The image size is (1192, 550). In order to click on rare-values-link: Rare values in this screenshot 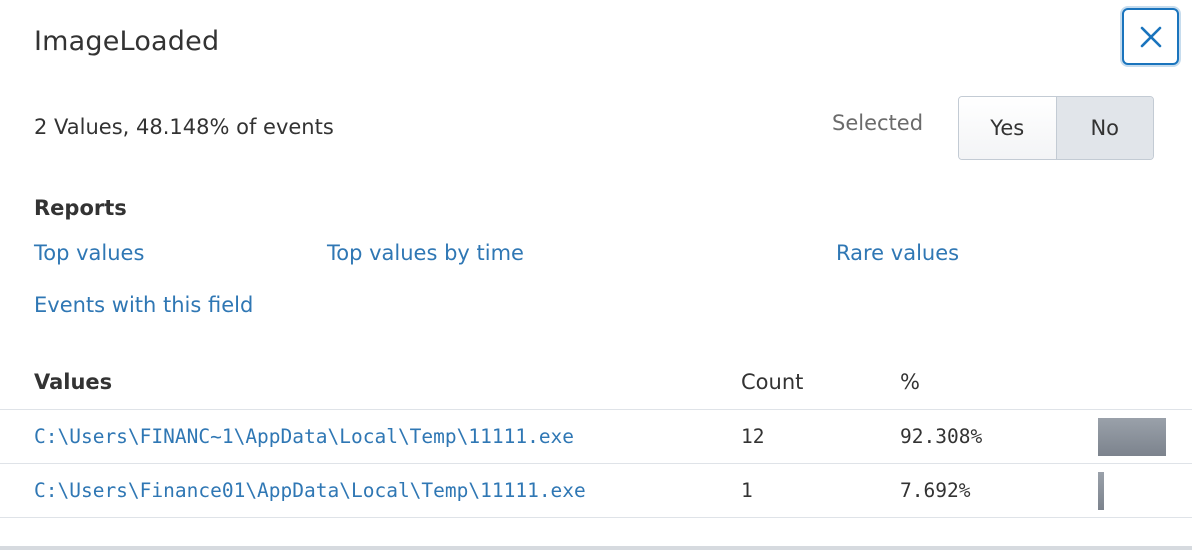, I will do `click(897, 253)`.